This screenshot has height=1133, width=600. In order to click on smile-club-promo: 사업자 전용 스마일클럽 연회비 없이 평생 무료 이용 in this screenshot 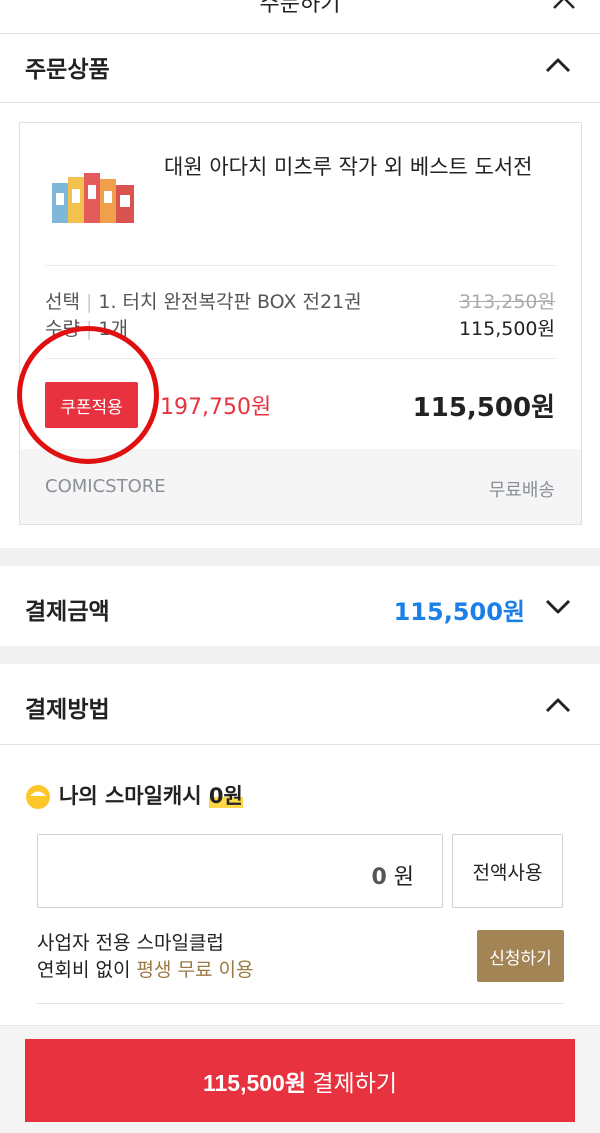, I will do `click(145, 957)`.